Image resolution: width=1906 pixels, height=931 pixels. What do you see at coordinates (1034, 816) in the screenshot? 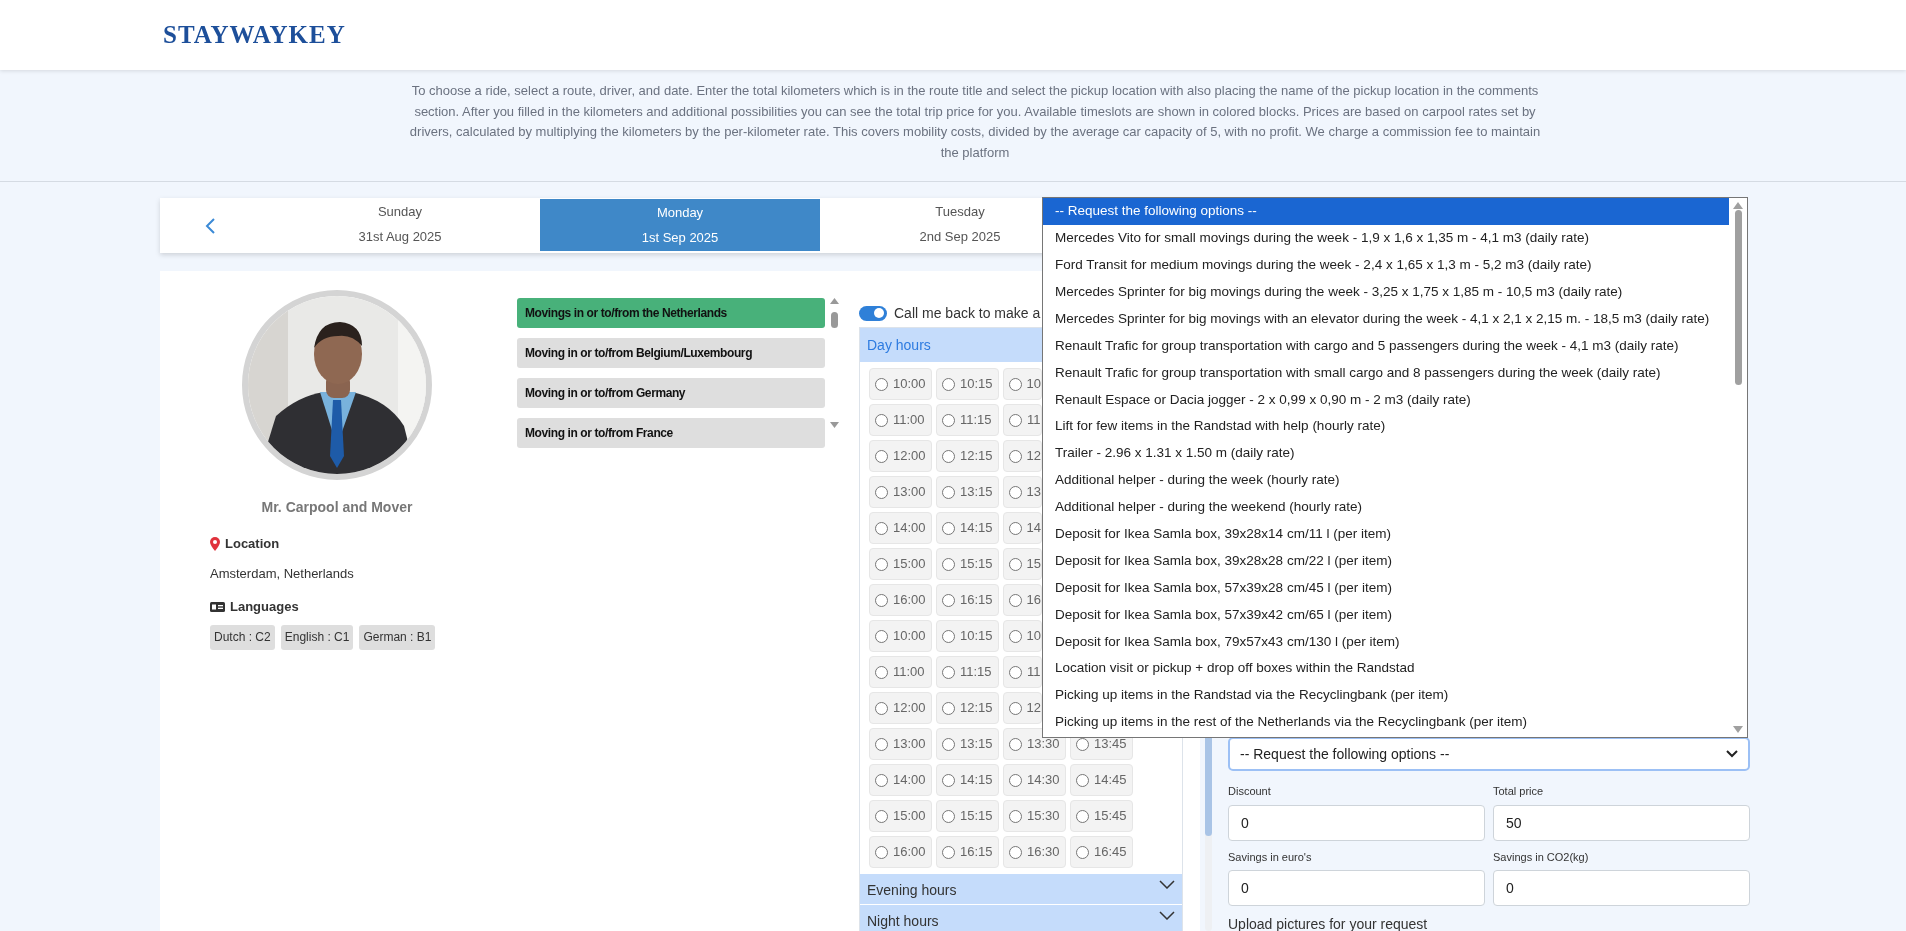
I see `time-slot: 15:30` at bounding box center [1034, 816].